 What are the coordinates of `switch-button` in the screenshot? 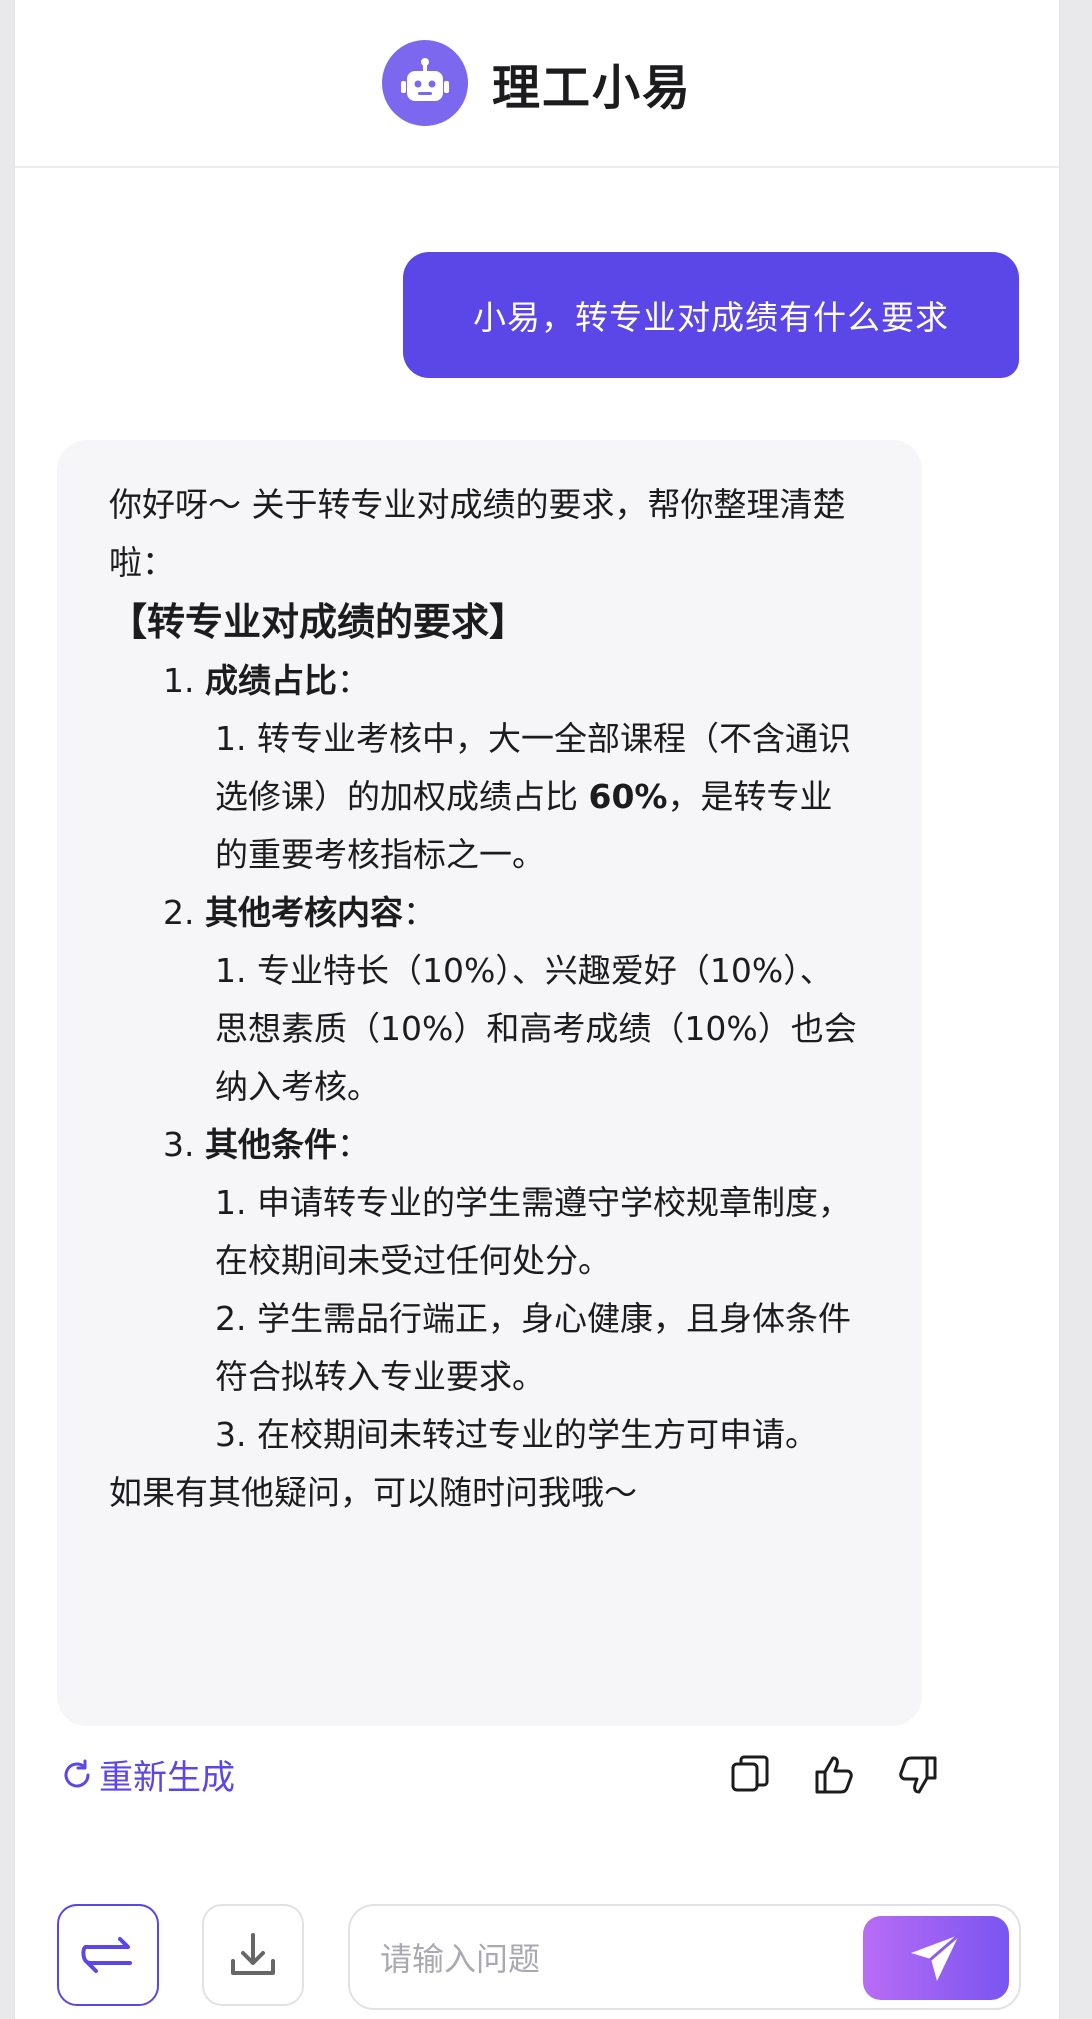 It's located at (108, 1955).